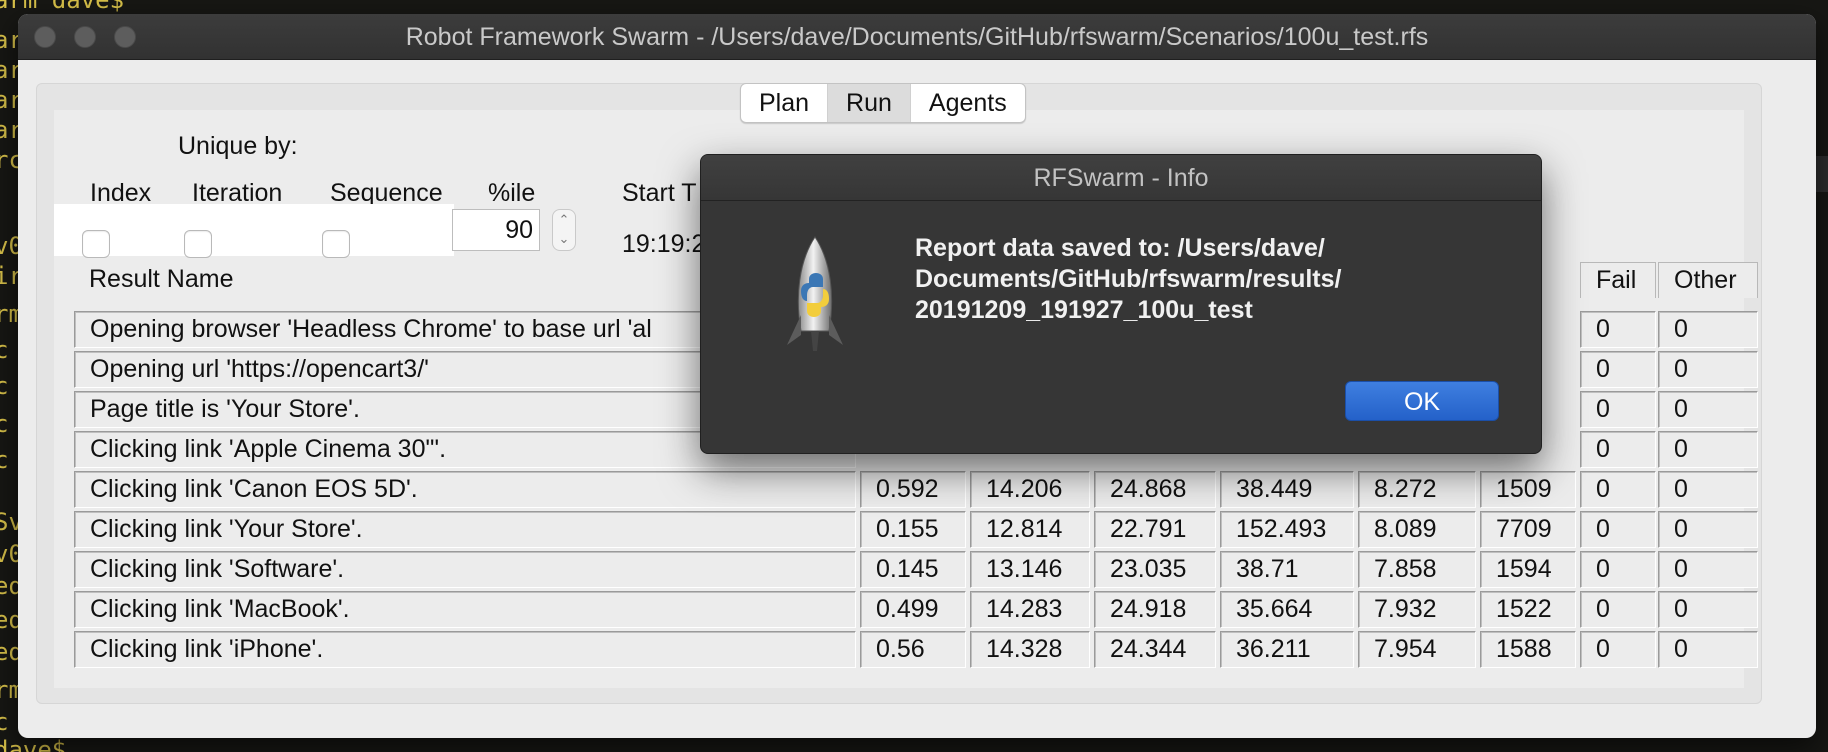  I want to click on result-name-cell: Clicking link 'Canon EOS 5D'., so click(465, 489).